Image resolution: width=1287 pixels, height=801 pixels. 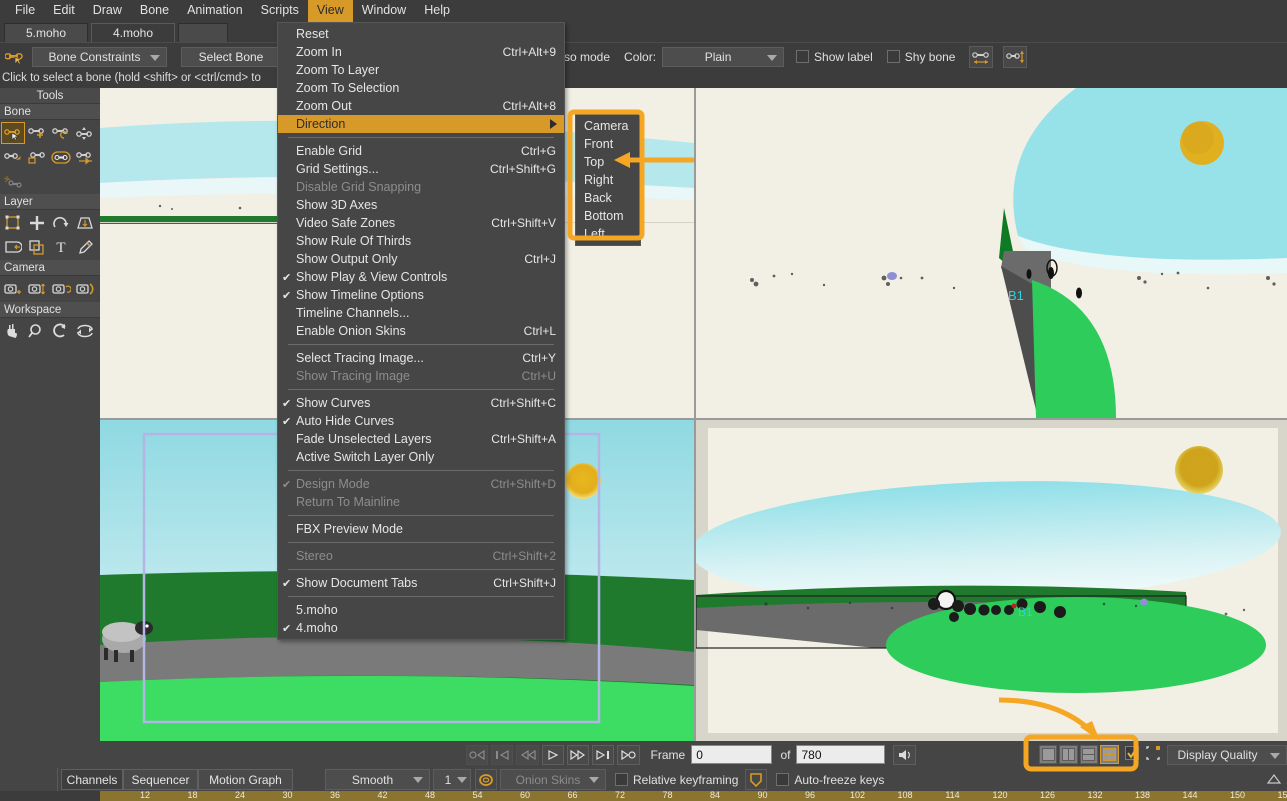 What do you see at coordinates (384, 11) in the screenshot?
I see `menu-window: Window` at bounding box center [384, 11].